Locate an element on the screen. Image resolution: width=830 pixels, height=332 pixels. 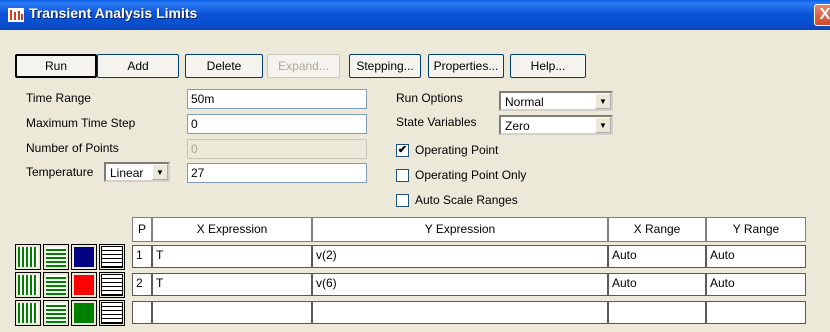
auto-scale-ranges-label: Auto Scale Ranges is located at coordinates (466, 200).